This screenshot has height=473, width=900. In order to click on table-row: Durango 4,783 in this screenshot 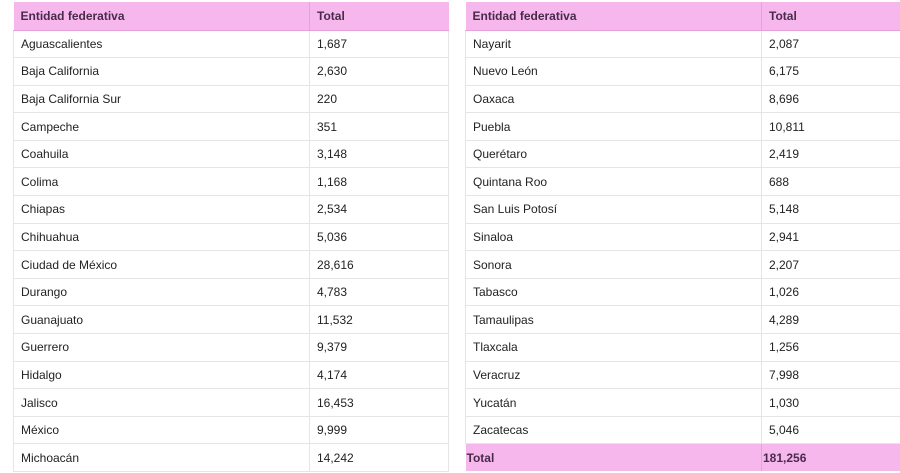, I will do `click(231, 292)`.